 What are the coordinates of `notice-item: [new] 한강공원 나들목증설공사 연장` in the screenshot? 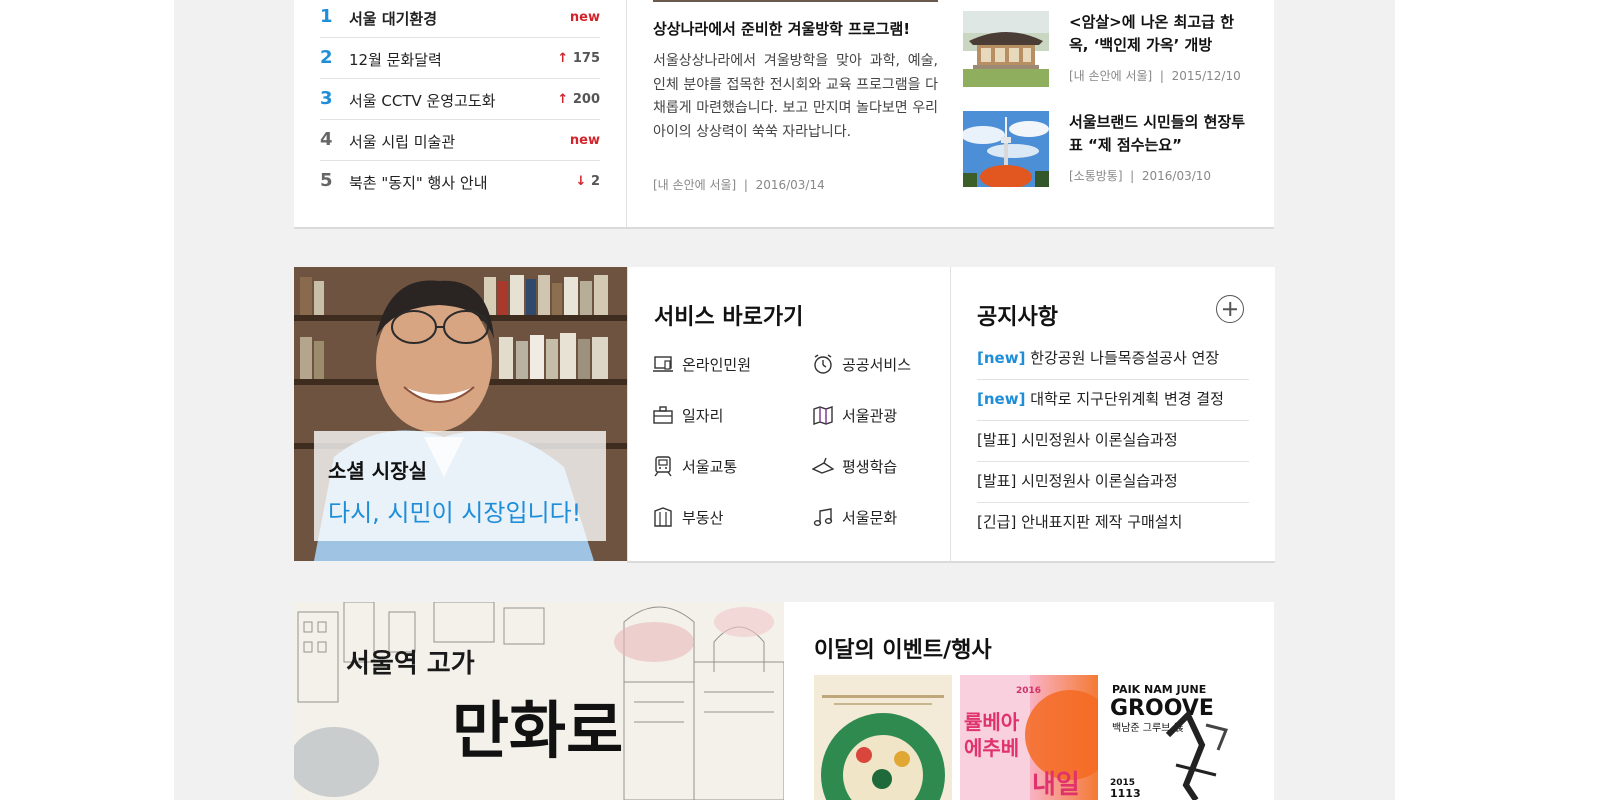 It's located at (1113, 359).